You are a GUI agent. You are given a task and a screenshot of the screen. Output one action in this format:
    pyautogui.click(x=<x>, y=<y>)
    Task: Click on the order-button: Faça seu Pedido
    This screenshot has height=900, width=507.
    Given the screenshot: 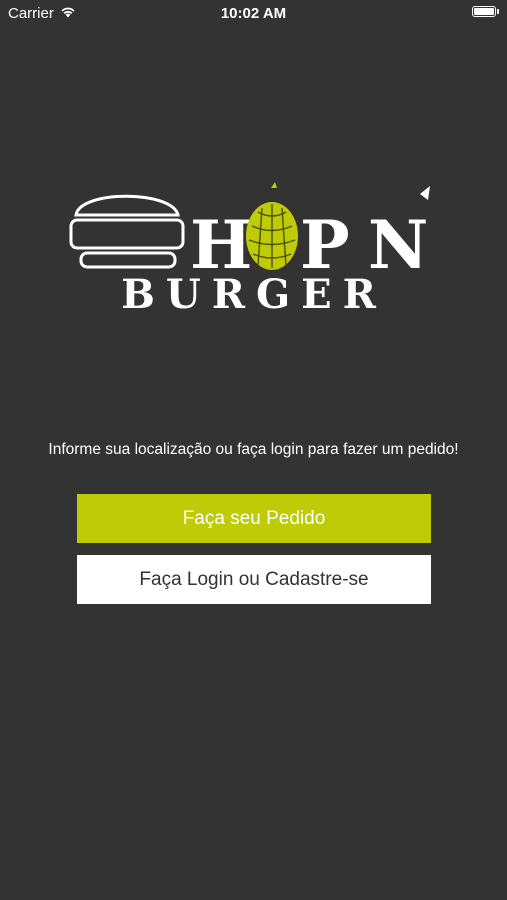 What is the action you would take?
    pyautogui.click(x=254, y=518)
    